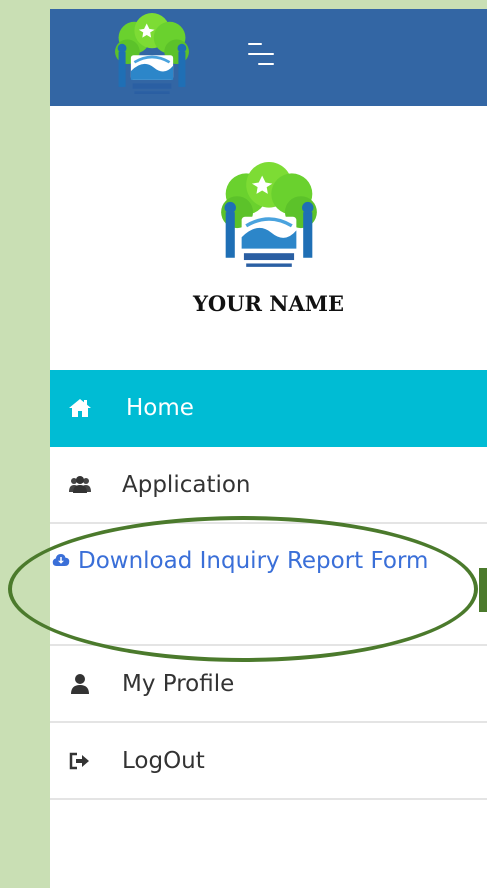 The height and width of the screenshot is (888, 487). I want to click on top-bar, so click(268, 57).